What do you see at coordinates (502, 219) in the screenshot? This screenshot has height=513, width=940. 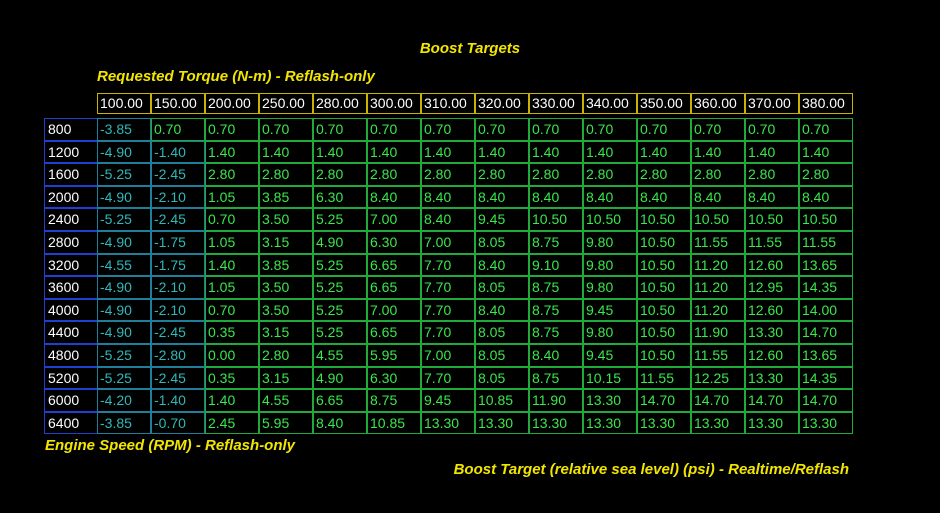 I see `table-cell: 9.45` at bounding box center [502, 219].